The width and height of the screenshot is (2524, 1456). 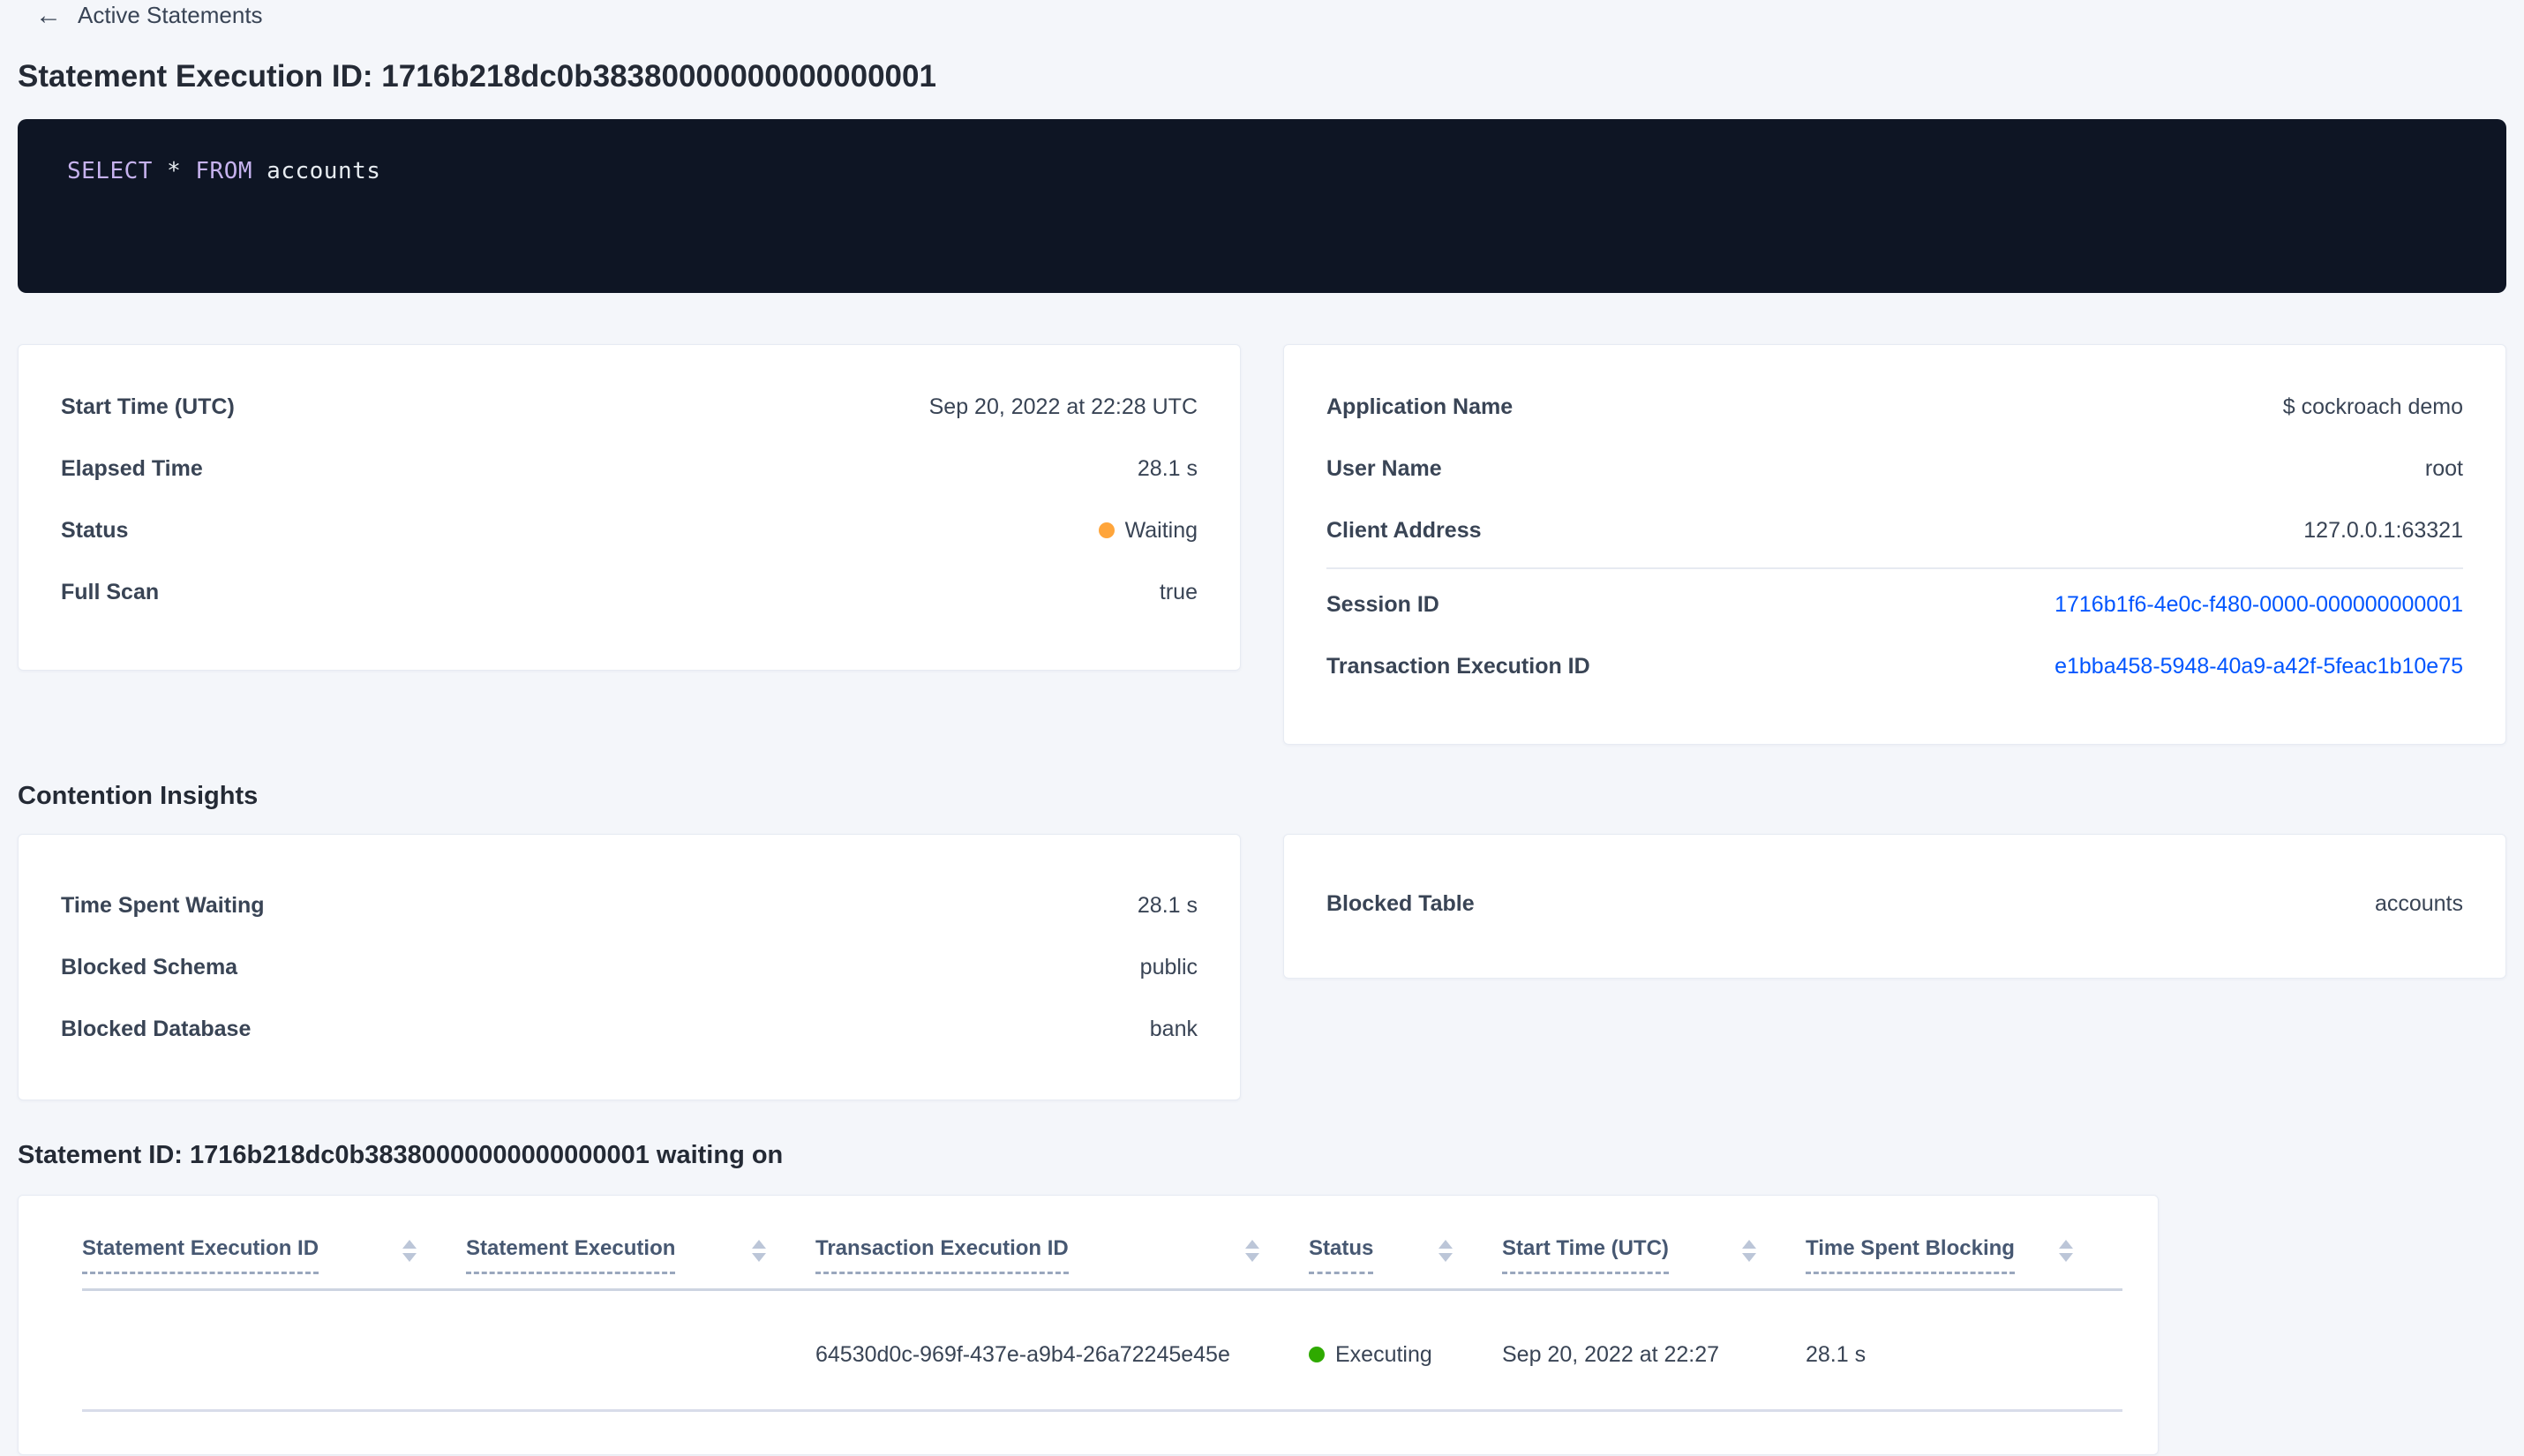 What do you see at coordinates (170, 15) in the screenshot?
I see `back-link-label: Active Statements` at bounding box center [170, 15].